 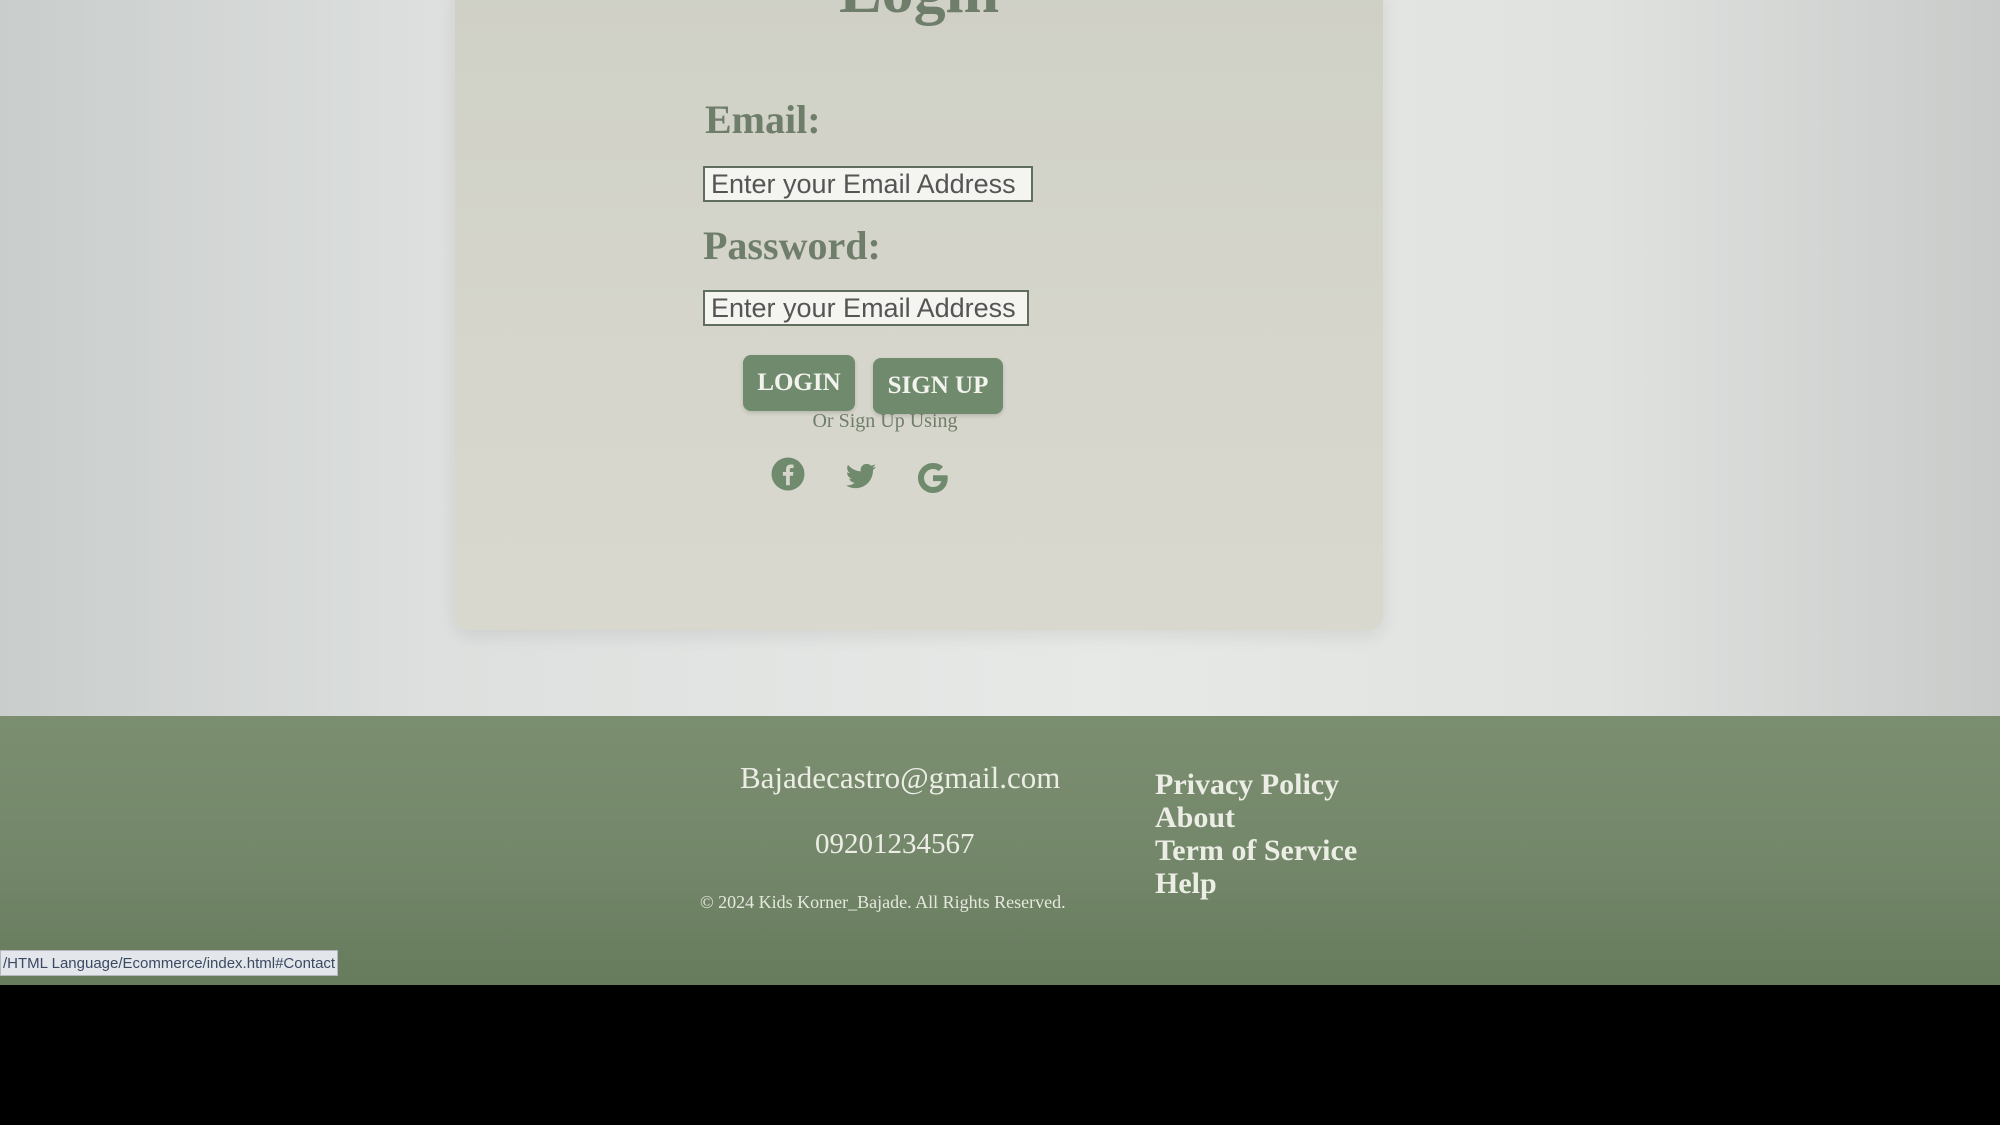 What do you see at coordinates (895, 844) in the screenshot?
I see `footer-phone: 09201234567` at bounding box center [895, 844].